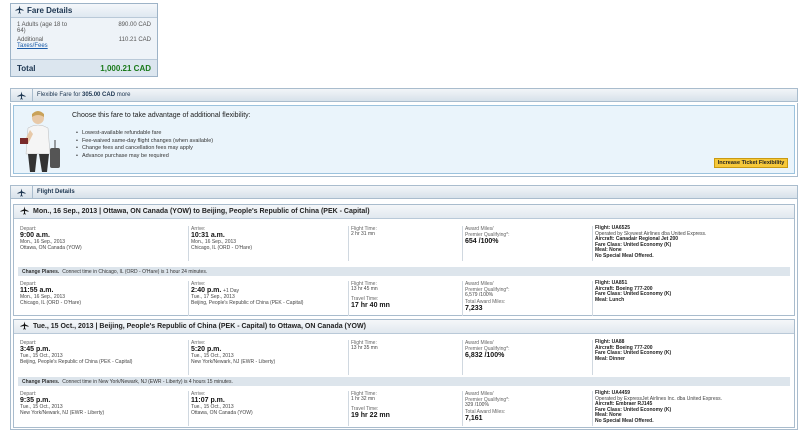  What do you see at coordinates (26, 68) in the screenshot?
I see `total-label: Total` at bounding box center [26, 68].